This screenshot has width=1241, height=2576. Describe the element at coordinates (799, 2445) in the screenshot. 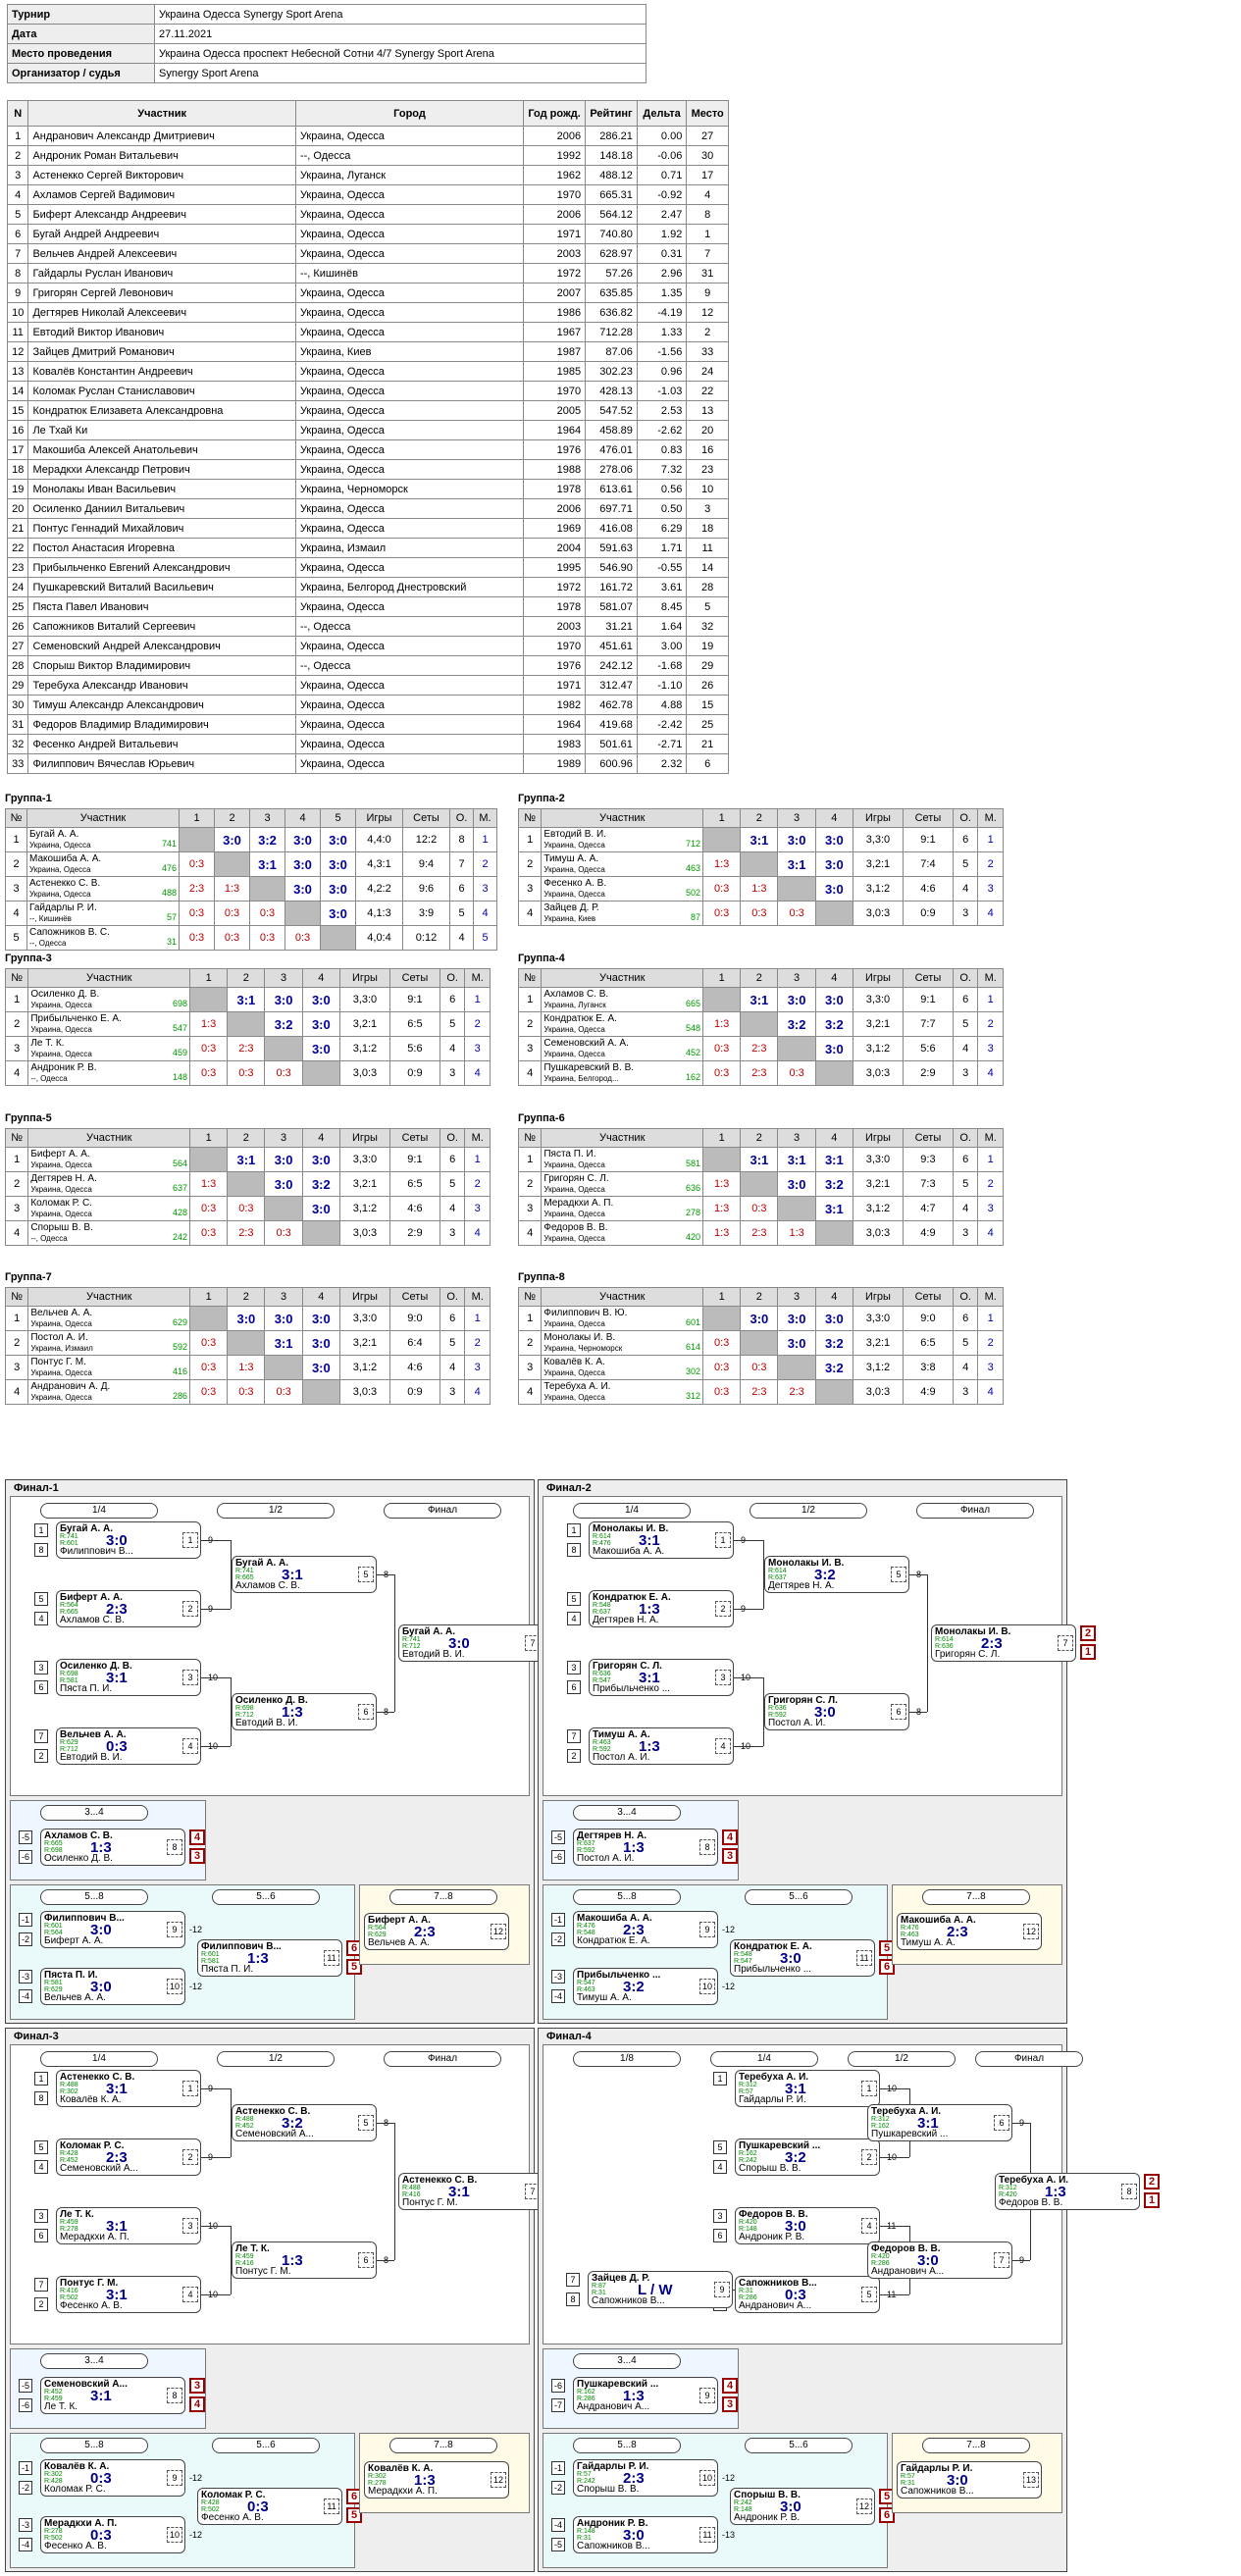

I see `round-label: 5...6` at that location.